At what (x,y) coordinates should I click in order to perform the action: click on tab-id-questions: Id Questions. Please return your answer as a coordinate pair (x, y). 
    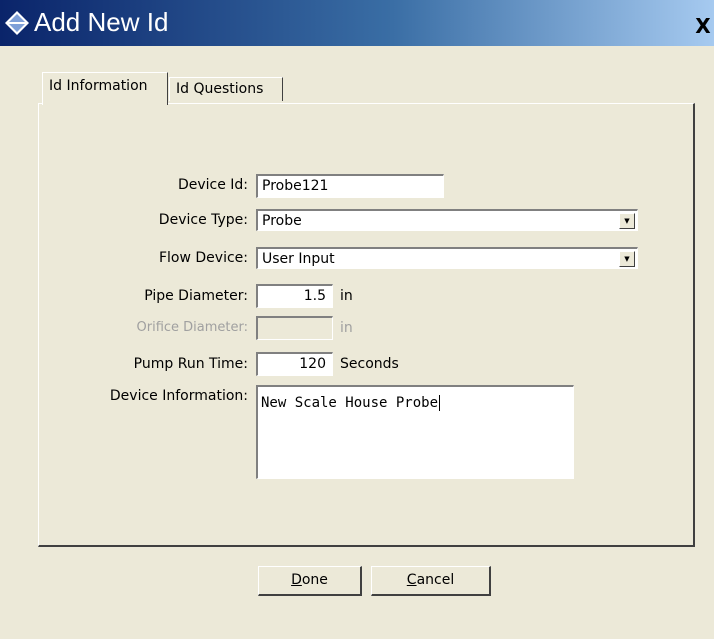
    Looking at the image, I should click on (226, 89).